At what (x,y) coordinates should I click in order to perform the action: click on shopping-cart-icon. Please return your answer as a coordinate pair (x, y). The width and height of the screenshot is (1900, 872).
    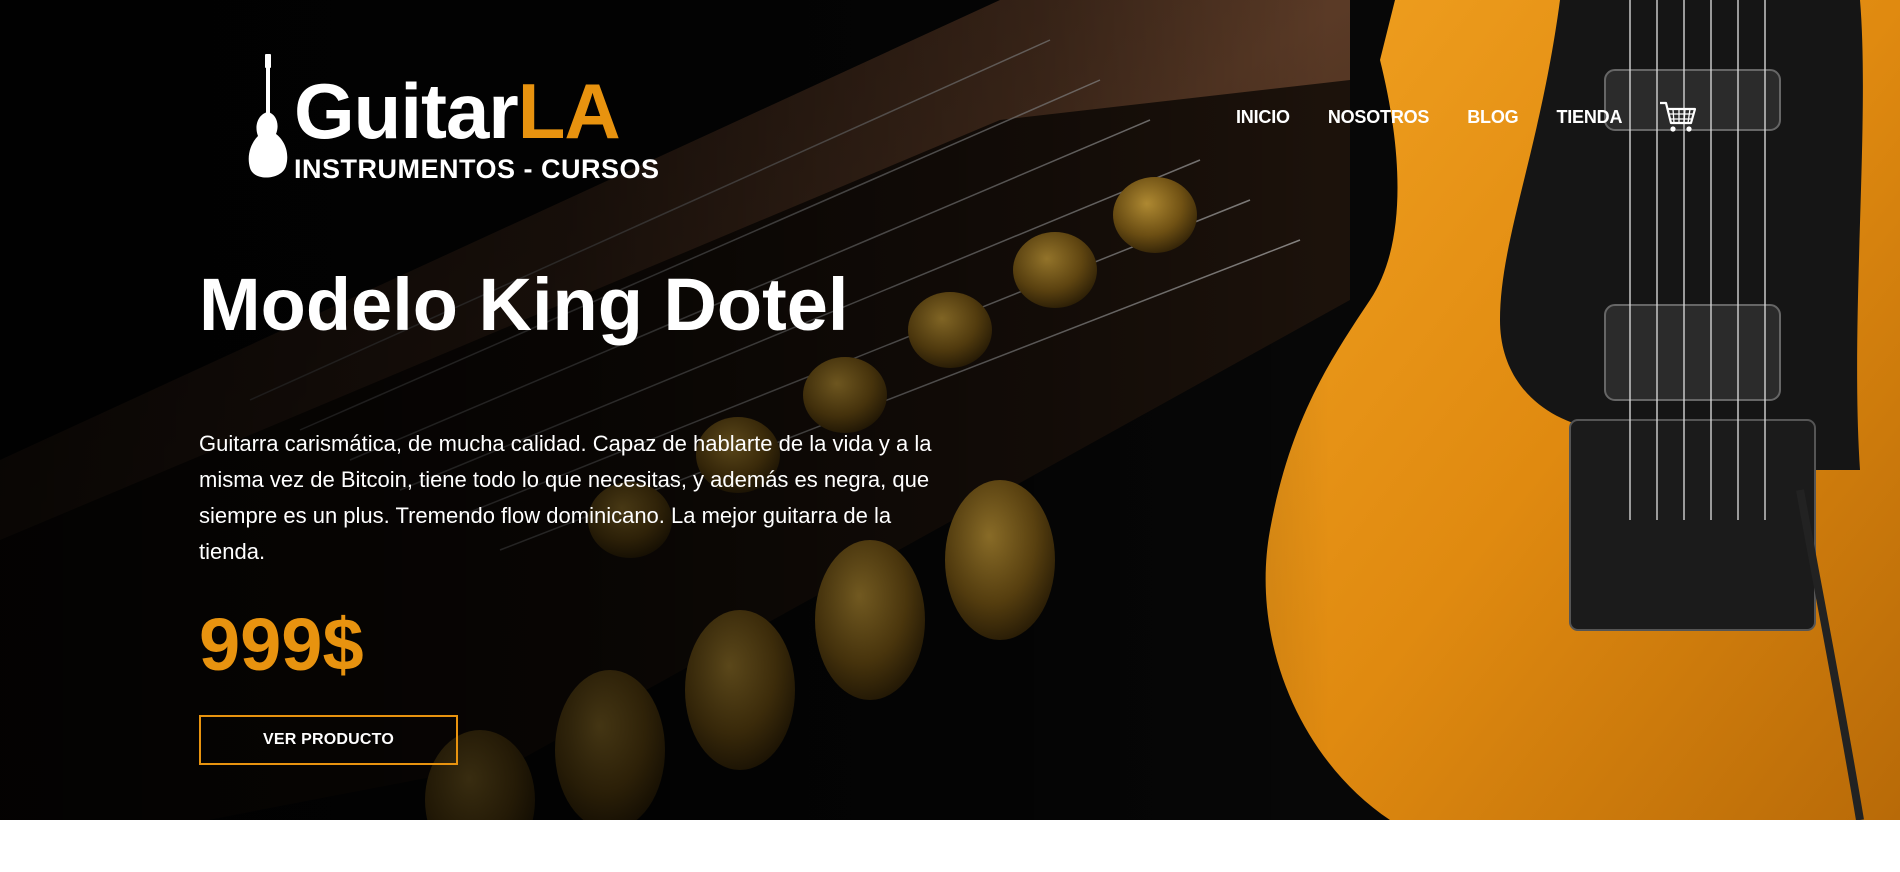
    Looking at the image, I should click on (1678, 117).